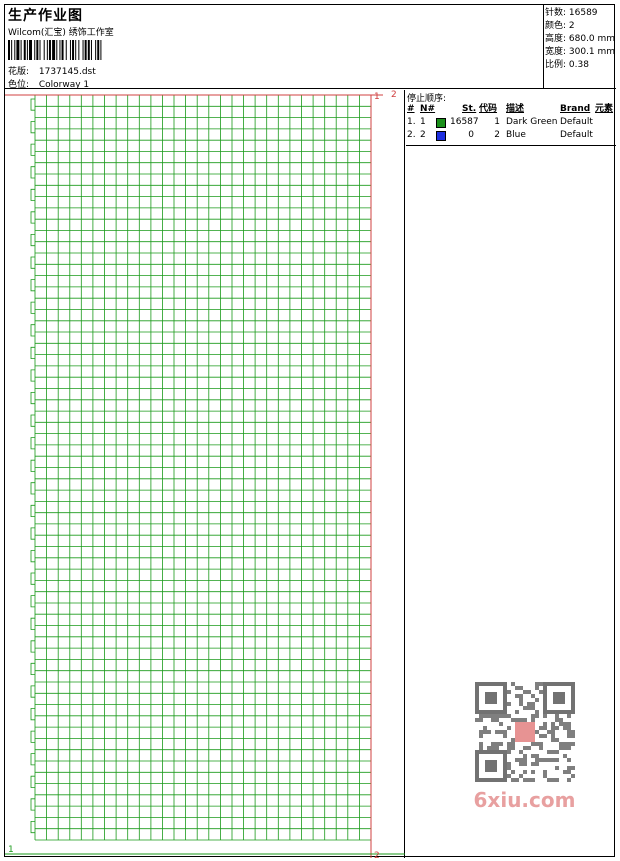 This screenshot has height=861, width=620. Describe the element at coordinates (52, 70) in the screenshot. I see `pattern-line: 花版: 1737145.dst` at that location.